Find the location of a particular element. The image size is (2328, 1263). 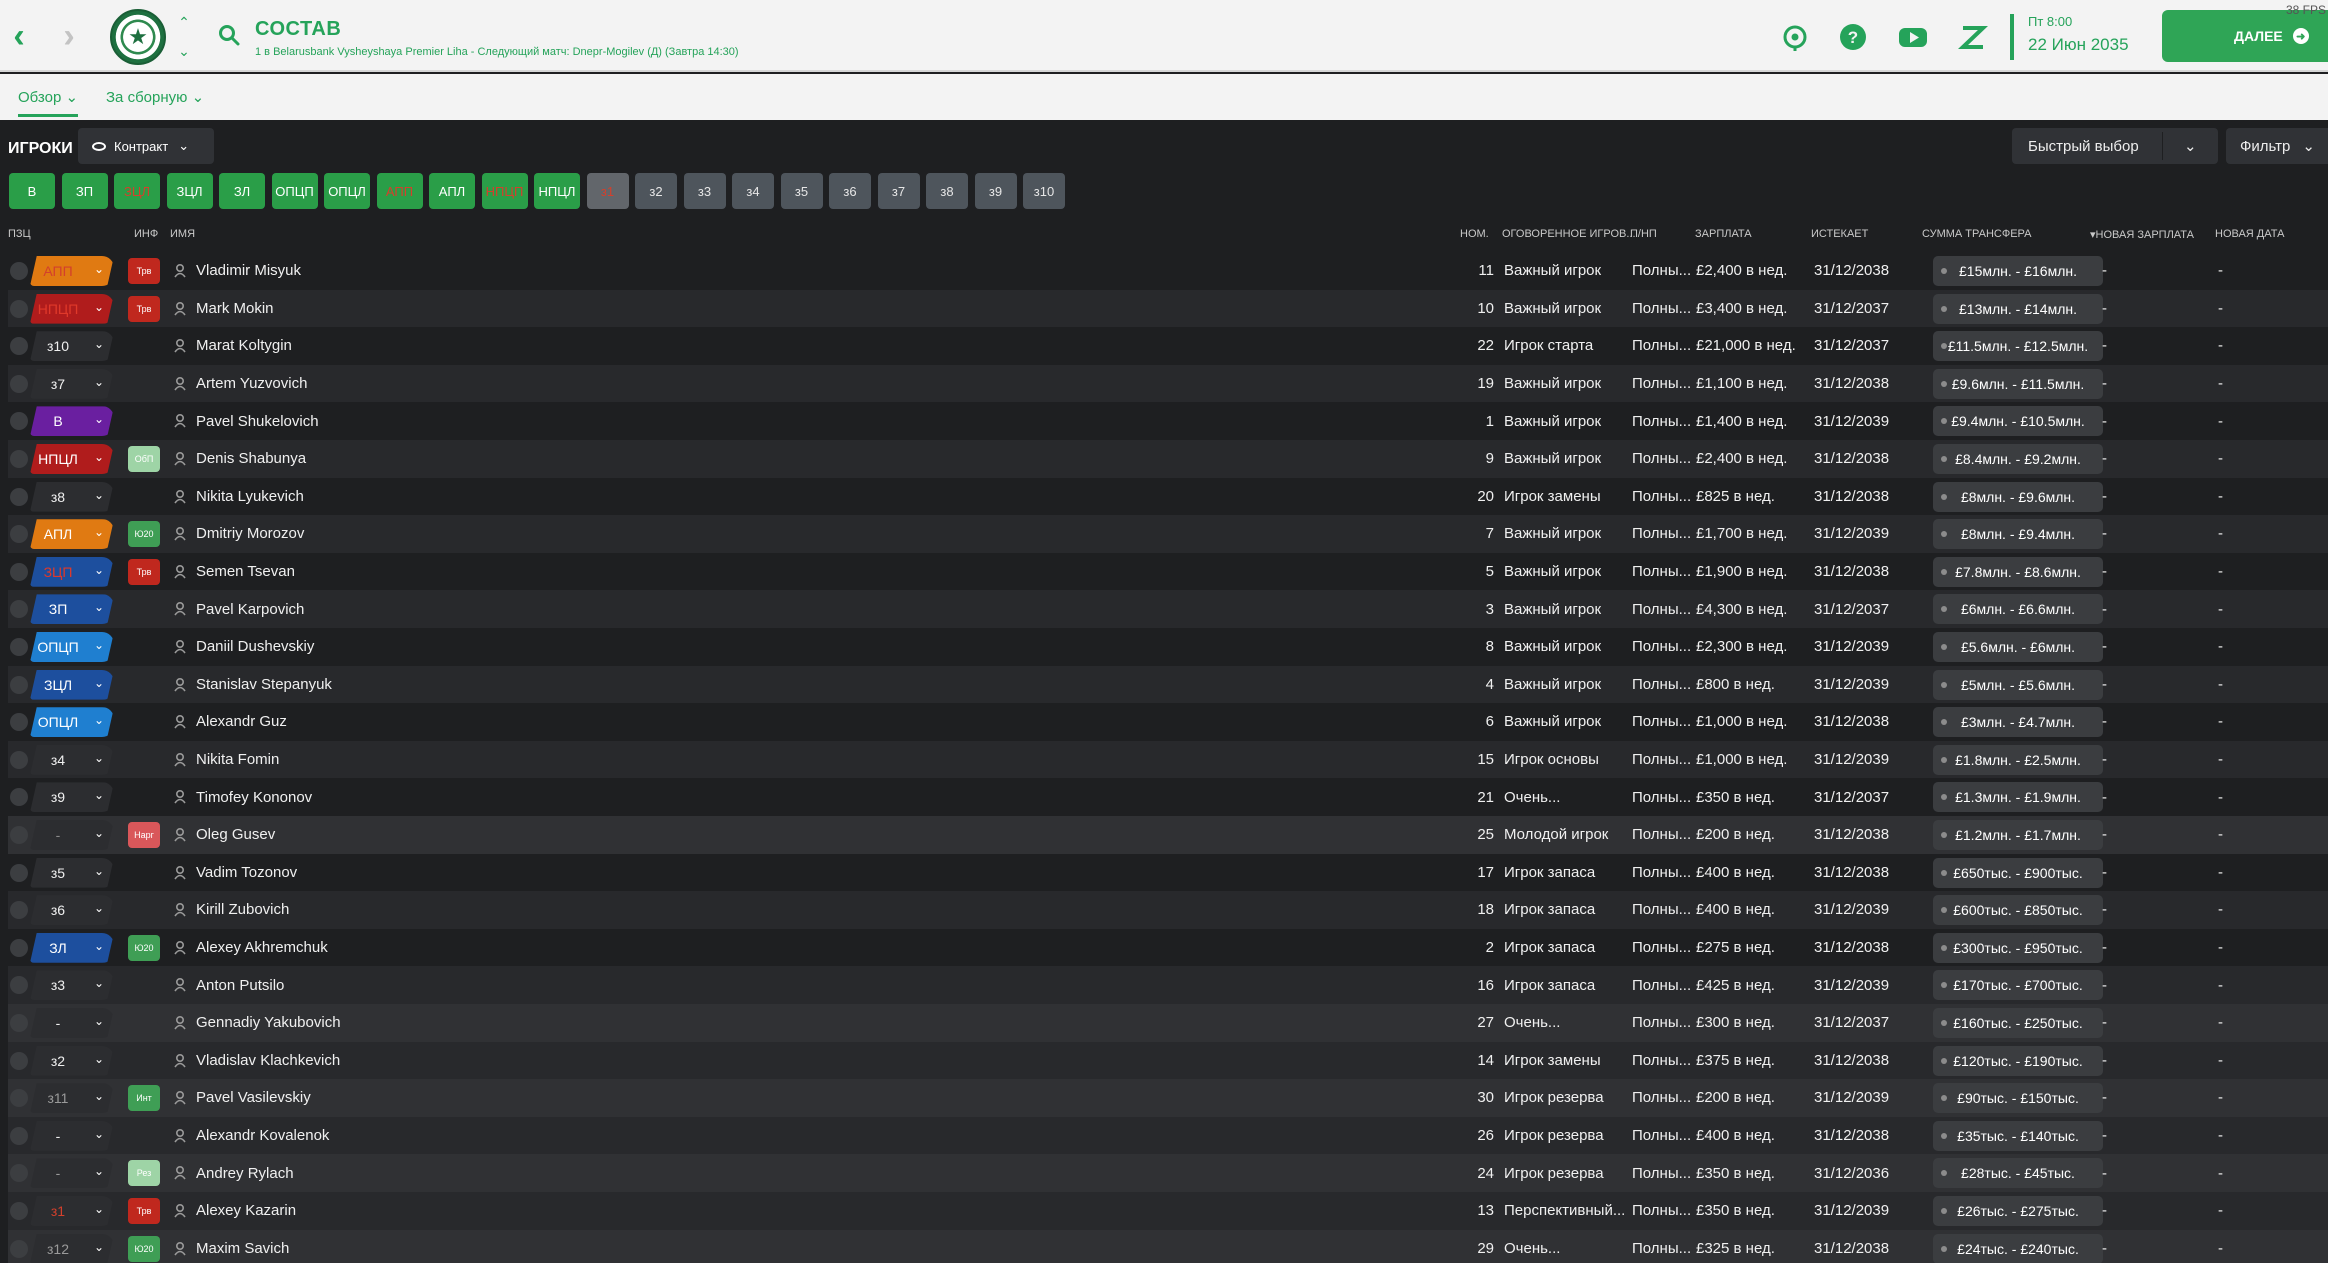

transfer-value: £1.2млн. - £1.7млн. is located at coordinates (2018, 835).